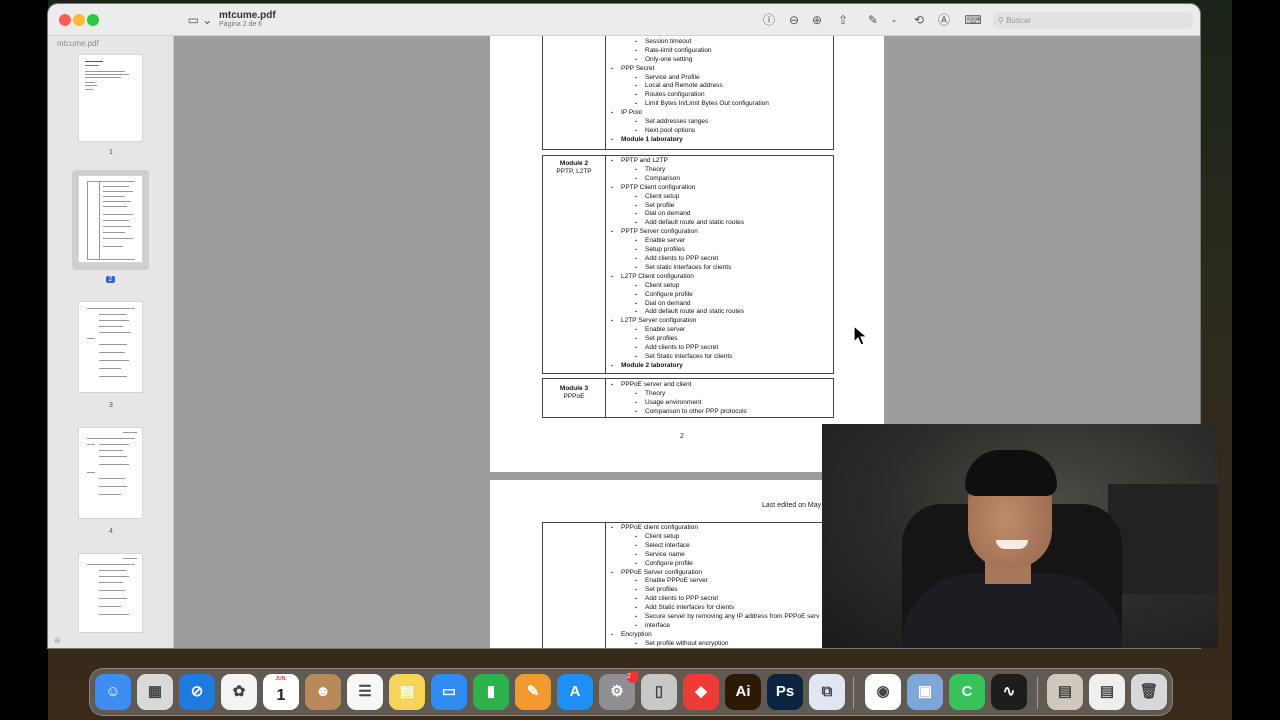  Describe the element at coordinates (689, 78) in the screenshot. I see `outline-subtopic: Service and Profile` at that location.